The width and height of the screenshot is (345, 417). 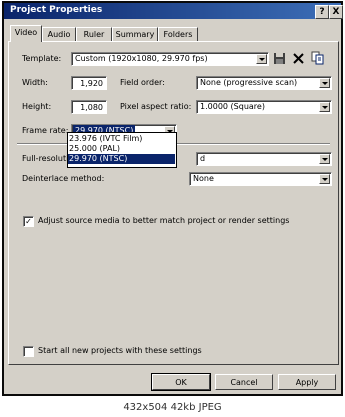 I want to click on height-input: 1,080, so click(x=89, y=107).